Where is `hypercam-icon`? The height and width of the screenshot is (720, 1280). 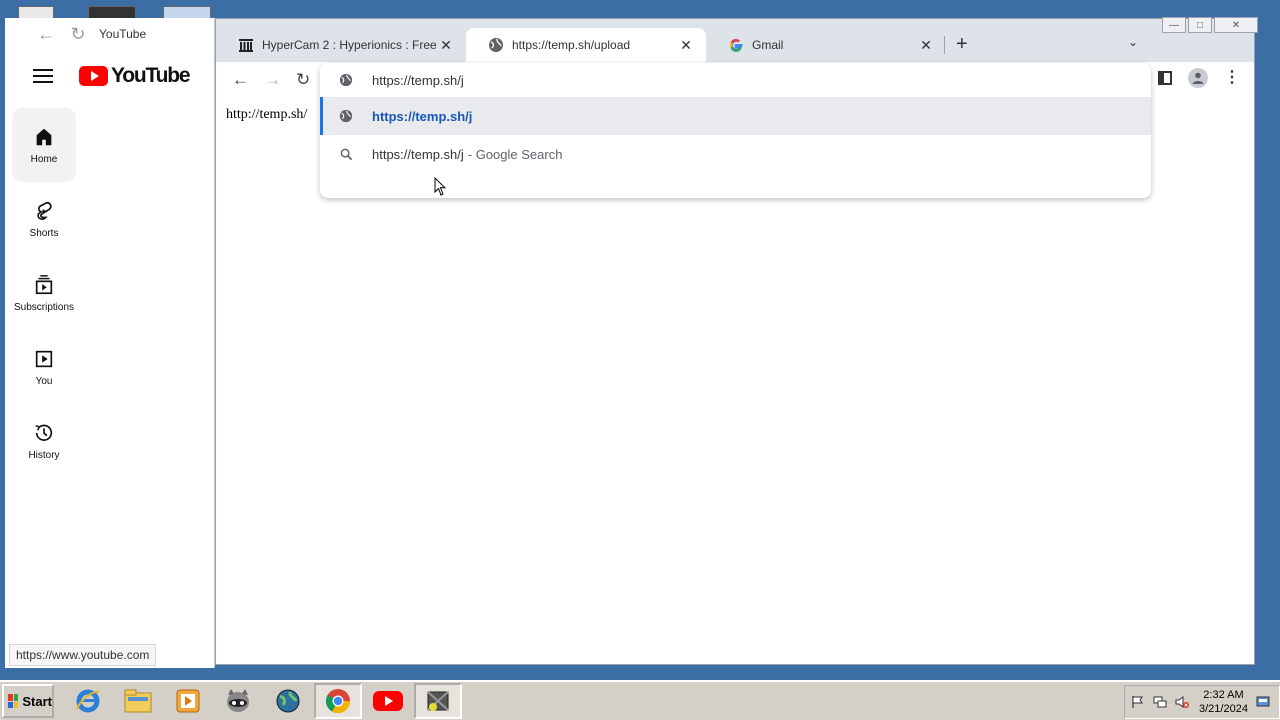 hypercam-icon is located at coordinates (438, 701).